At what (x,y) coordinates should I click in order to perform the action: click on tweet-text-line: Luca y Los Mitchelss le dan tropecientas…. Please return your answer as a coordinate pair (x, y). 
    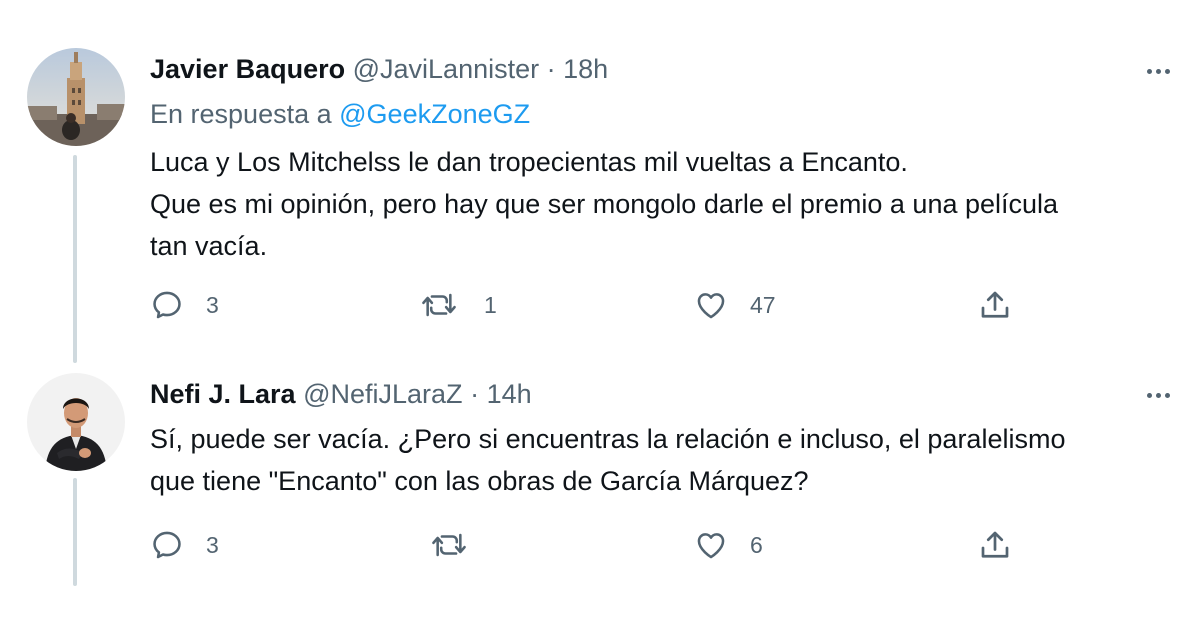
    Looking at the image, I should click on (529, 162).